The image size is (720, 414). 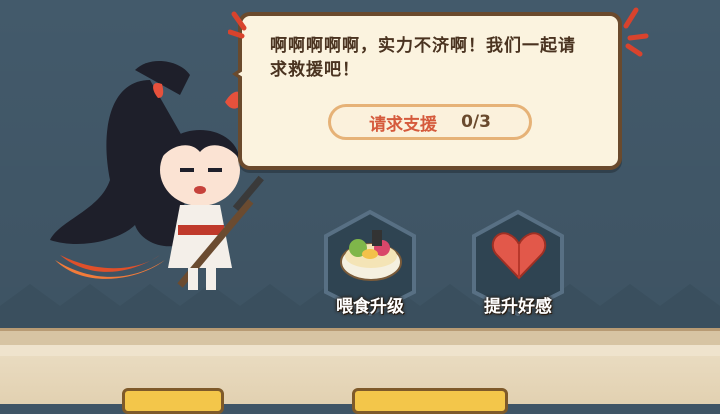 I want to click on dialog-message: 啊啊啊啊啊，实力不济啊！我们一起请求救援吧！, so click(x=423, y=58).